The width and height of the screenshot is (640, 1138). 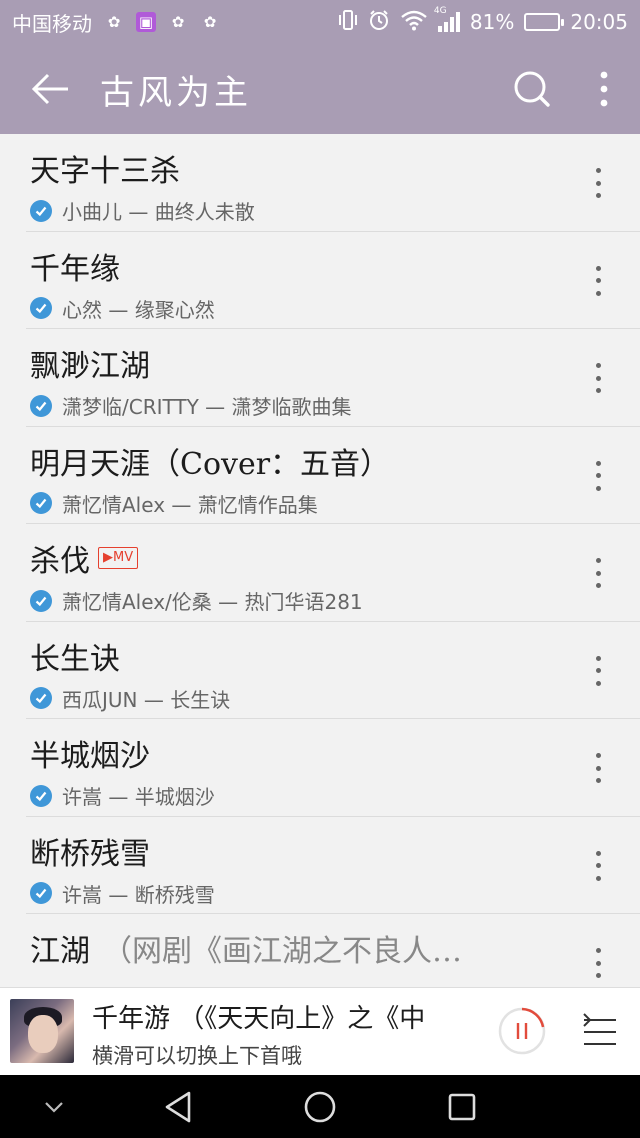 What do you see at coordinates (333, 768) in the screenshot?
I see `song-row: 半城烟沙许嵩 — 半城烟沙` at bounding box center [333, 768].